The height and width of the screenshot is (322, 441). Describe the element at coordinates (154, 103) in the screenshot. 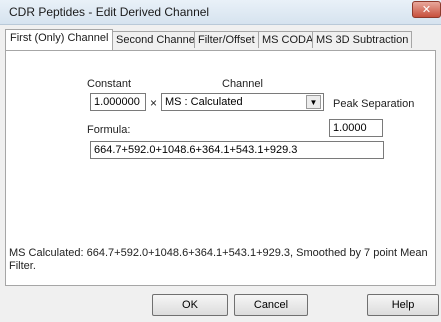

I see `multiply-icon: ×` at that location.